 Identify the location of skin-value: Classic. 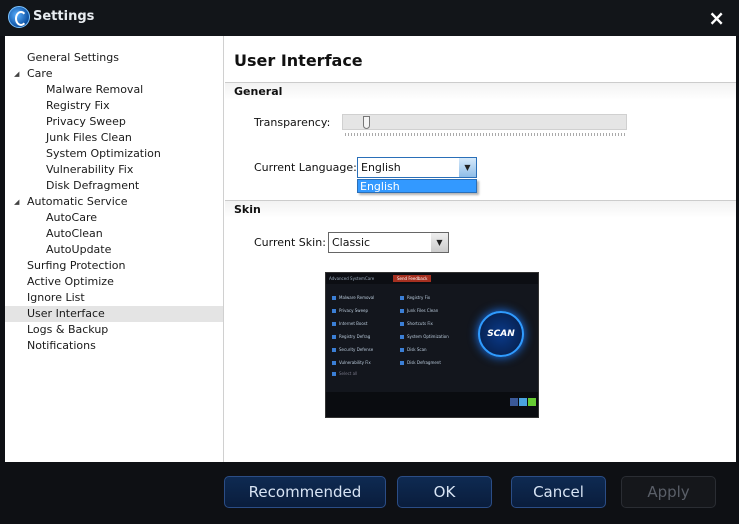
(351, 242).